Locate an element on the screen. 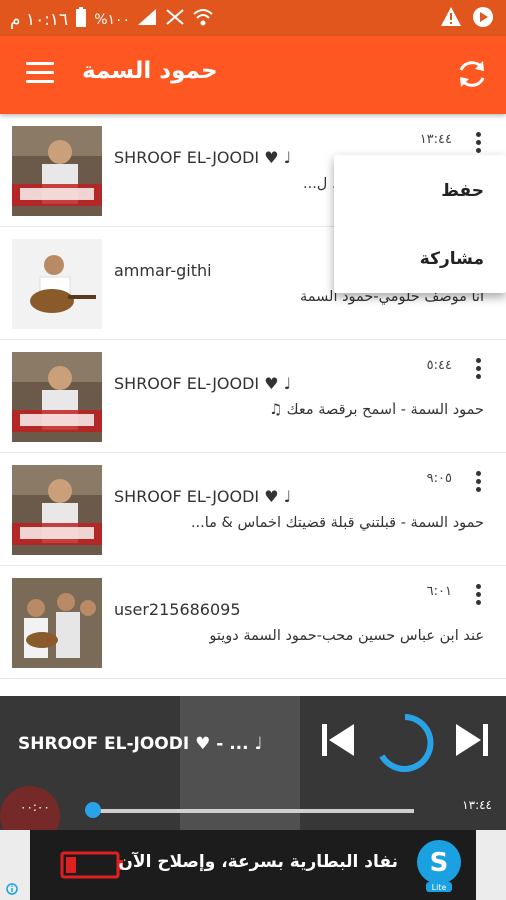 This screenshot has height=900, width=506. page-title: حمود السمة is located at coordinates (150, 71).